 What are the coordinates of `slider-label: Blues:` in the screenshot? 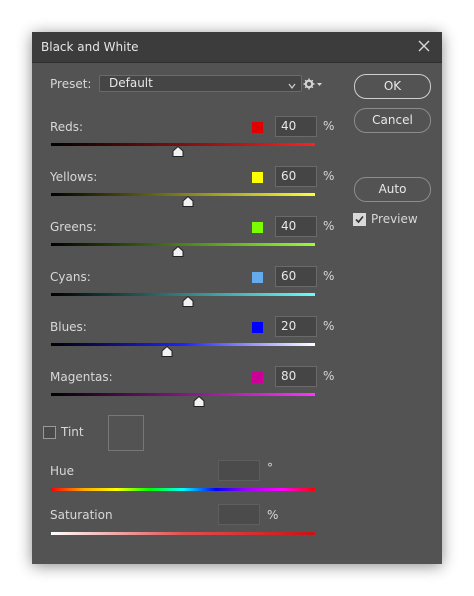 It's located at (68, 327).